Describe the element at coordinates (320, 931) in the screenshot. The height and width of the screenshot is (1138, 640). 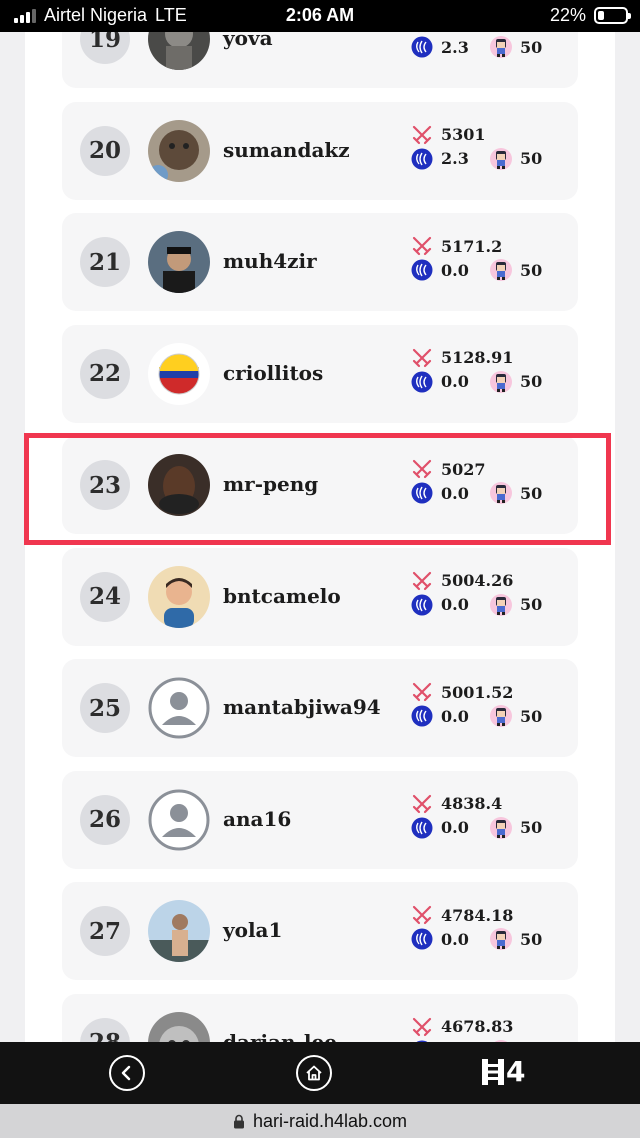
I see `leaderboard-row: 27 yola1 4784.18 0.0 50` at that location.